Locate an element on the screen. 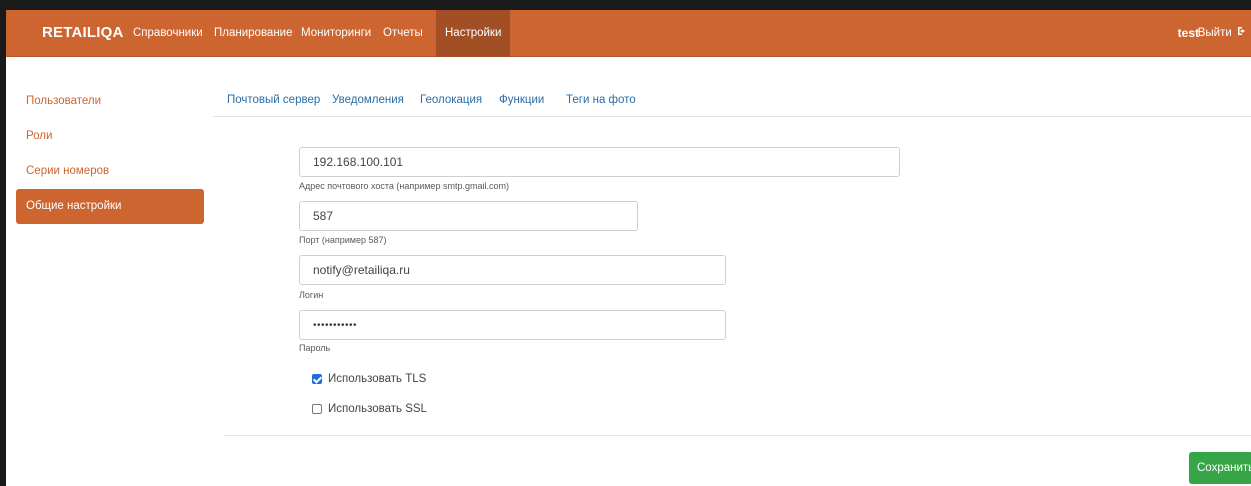 Image resolution: width=1251 pixels, height=486 pixels. tls-label: Использовать TLS is located at coordinates (377, 379).